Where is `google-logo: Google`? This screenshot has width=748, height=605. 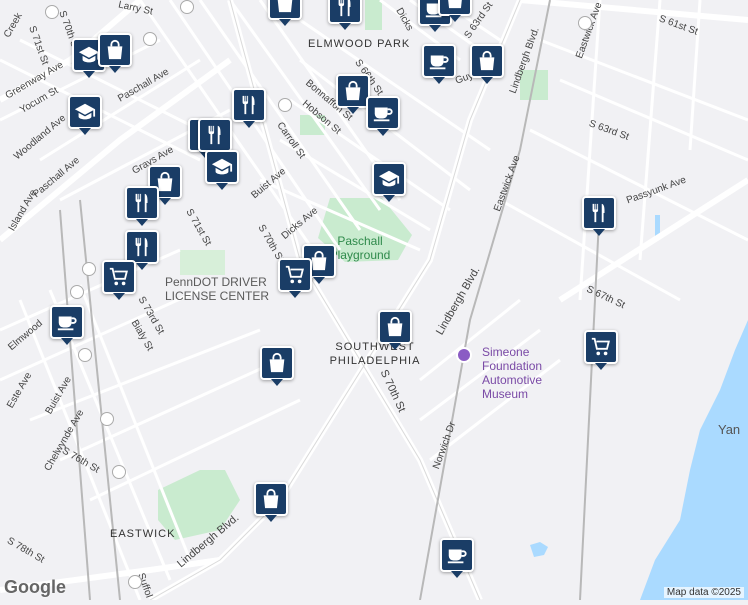
google-logo: Google is located at coordinates (35, 587).